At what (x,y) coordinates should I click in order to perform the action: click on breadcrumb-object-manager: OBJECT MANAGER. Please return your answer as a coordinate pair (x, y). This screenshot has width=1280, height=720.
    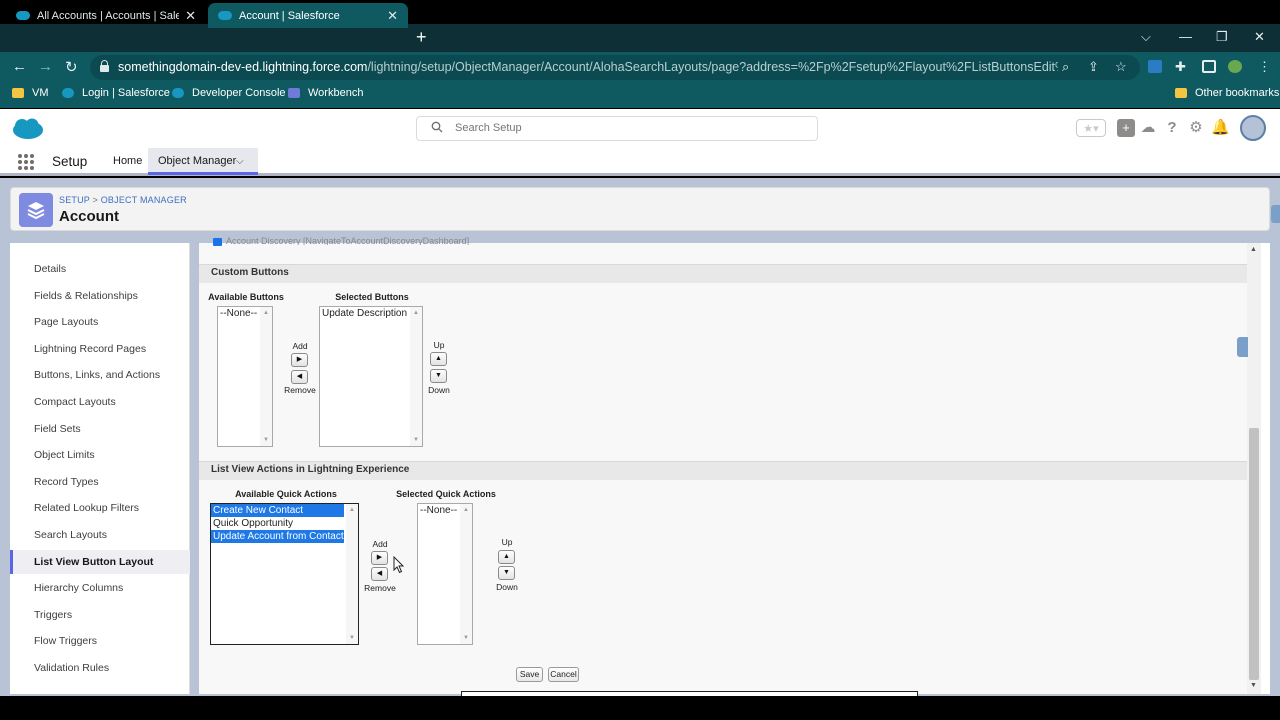
    Looking at the image, I should click on (144, 200).